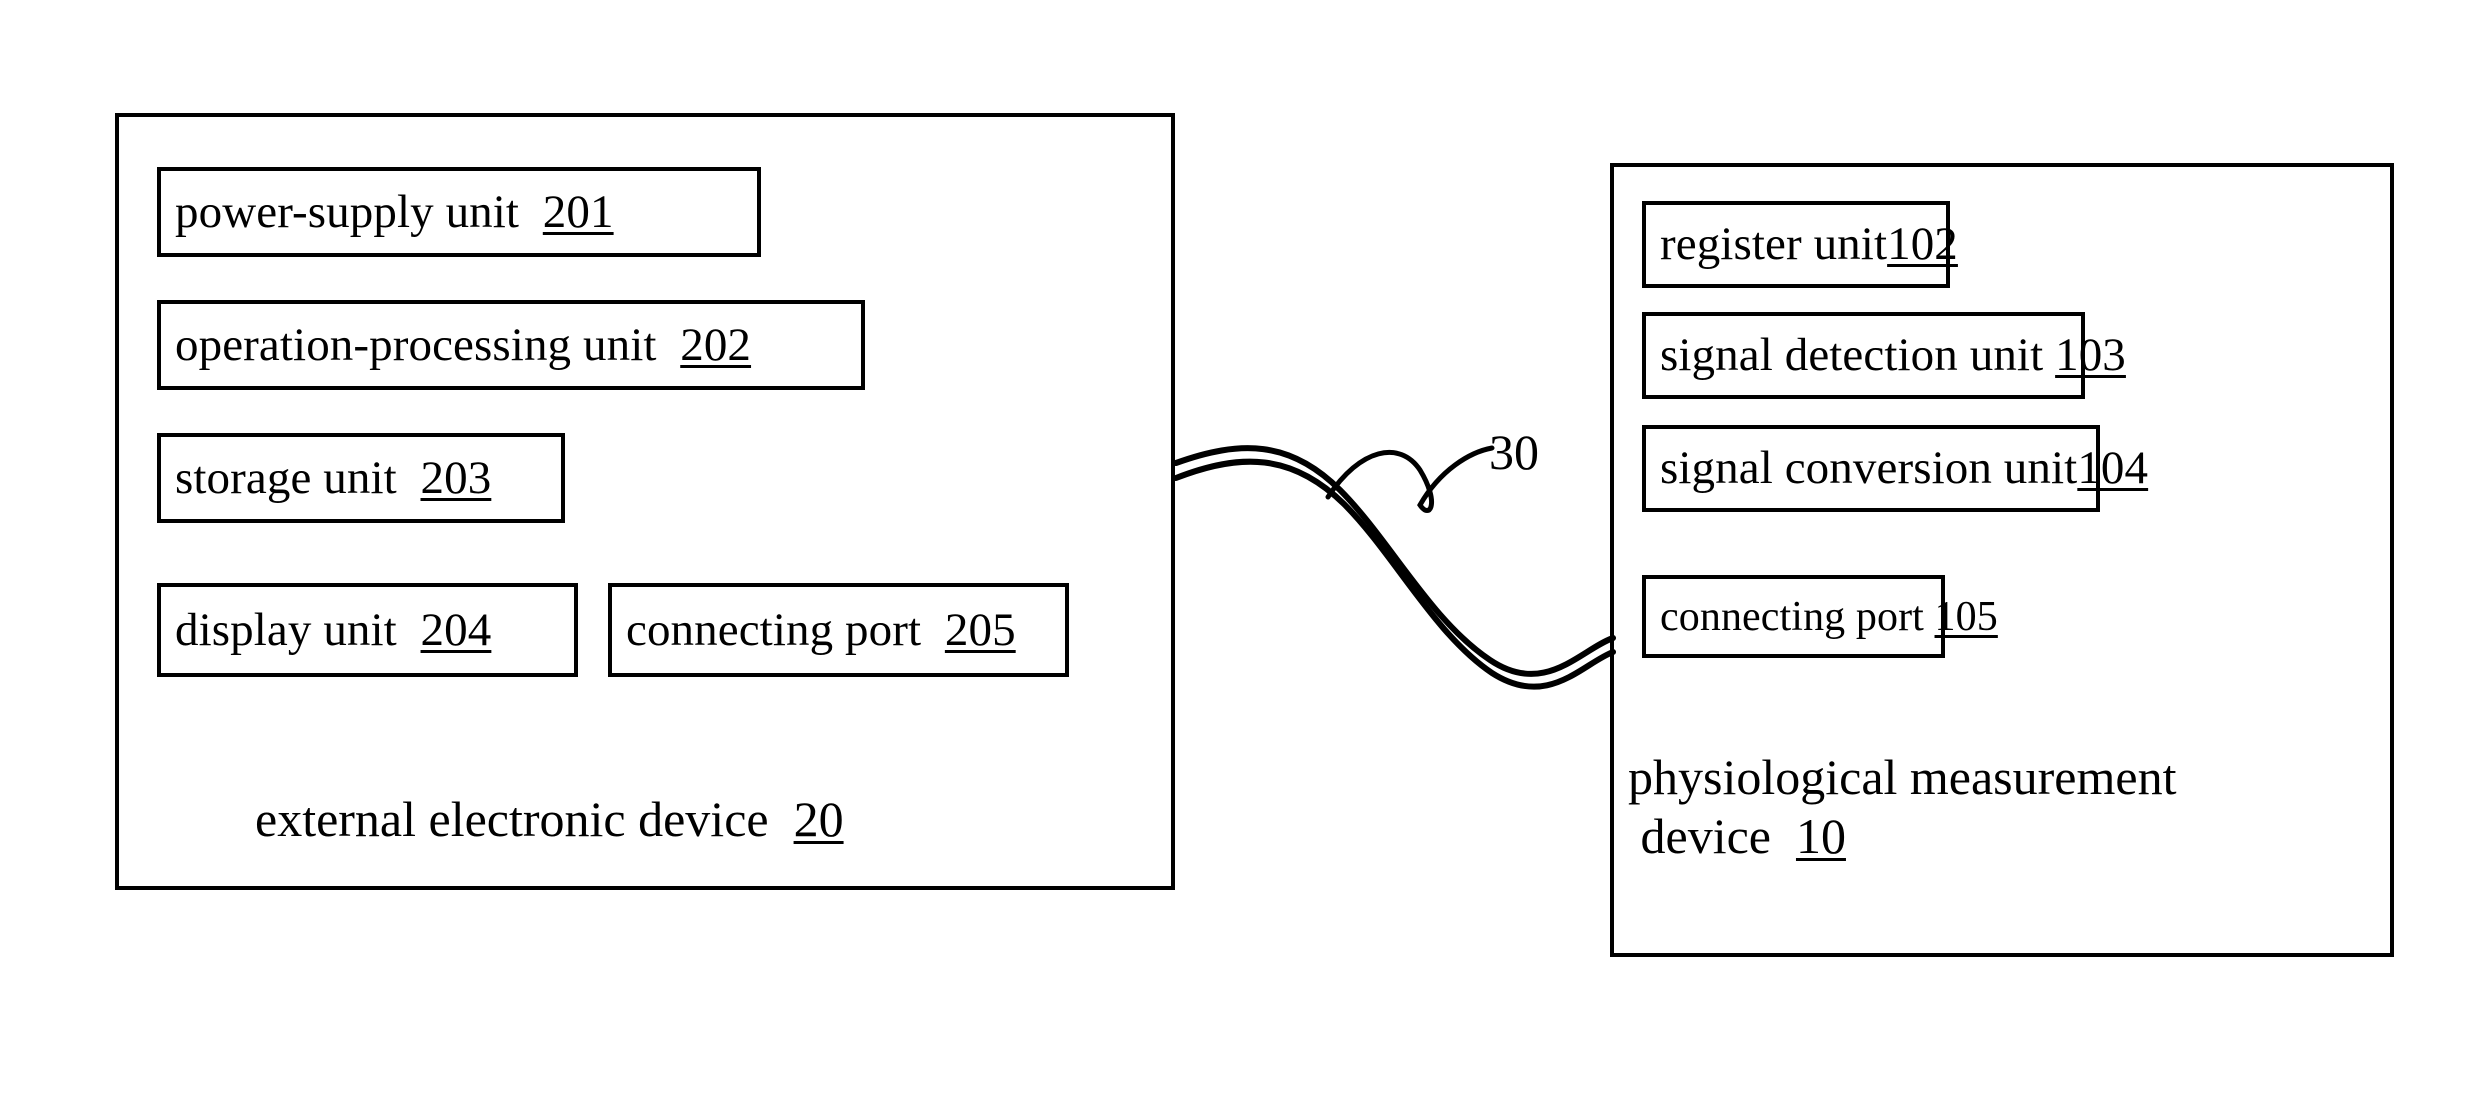  Describe the element at coordinates (578, 211) in the screenshot. I see `power-supply-unit-ref: 201` at that location.